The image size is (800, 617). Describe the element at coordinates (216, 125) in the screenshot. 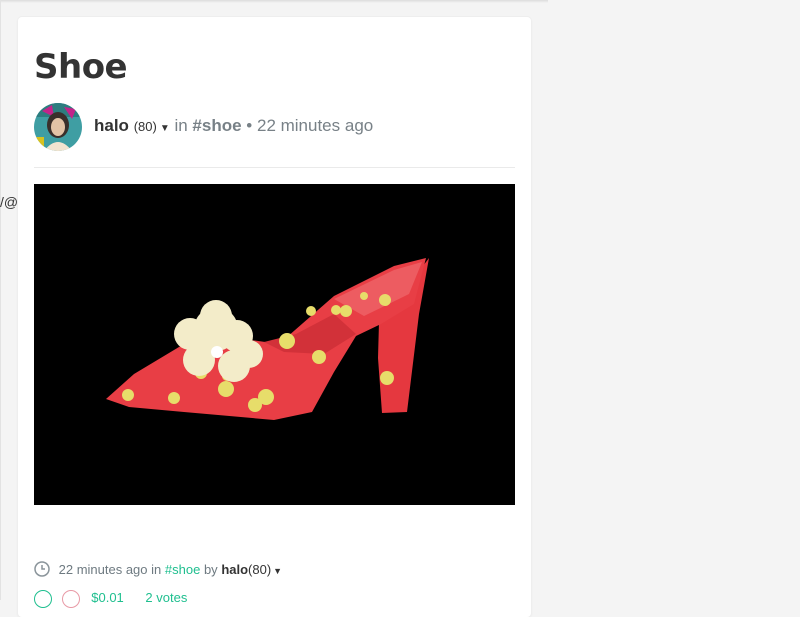

I see `tag-link: #shoe` at that location.